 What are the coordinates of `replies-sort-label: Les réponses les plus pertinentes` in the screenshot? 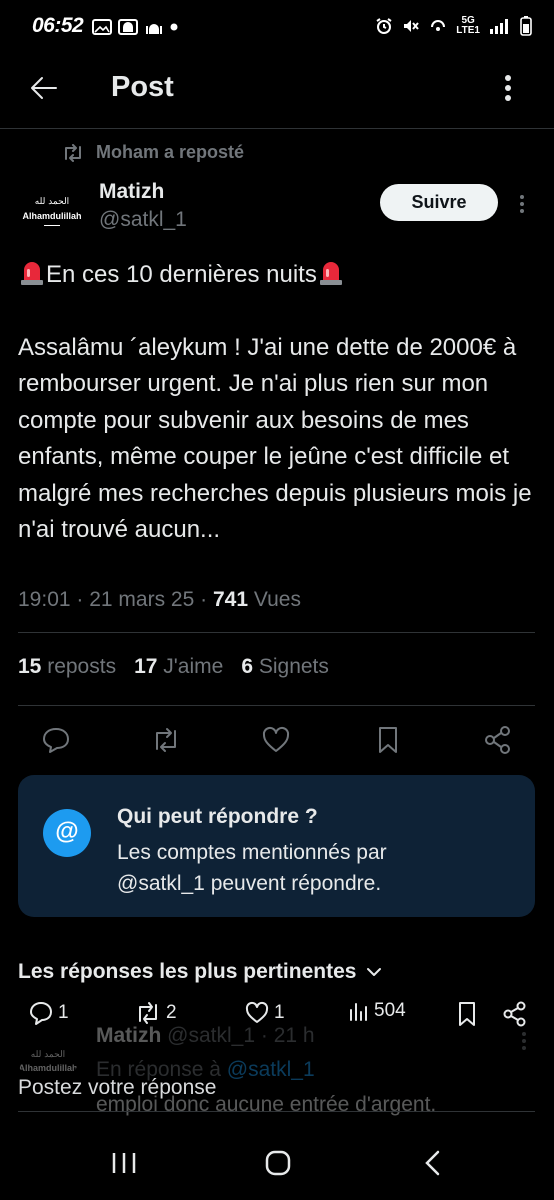 It's located at (187, 971).